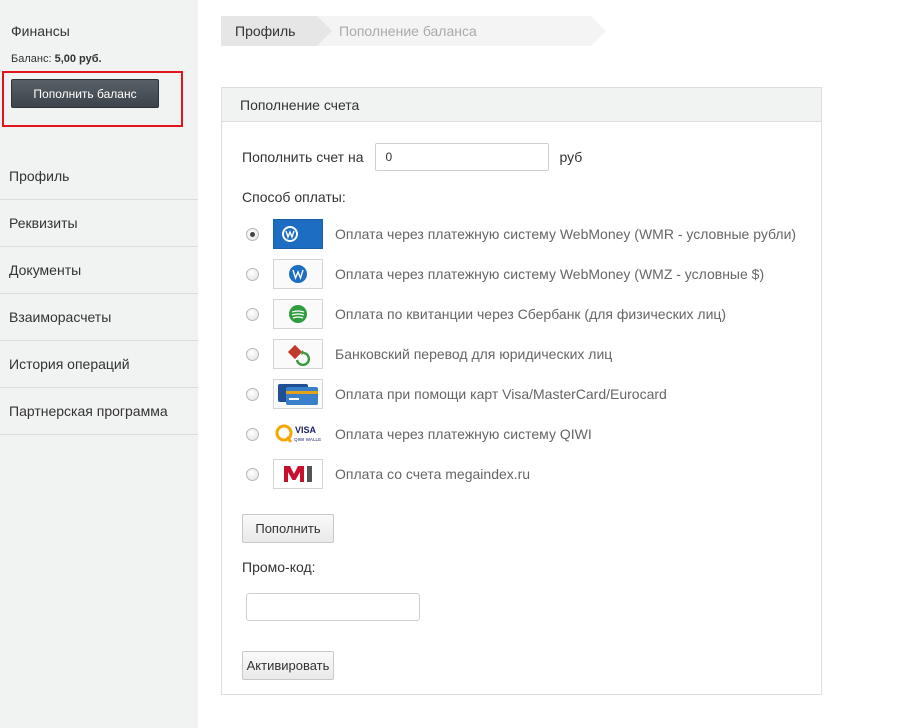  What do you see at coordinates (99, 317) in the screenshot?
I see `sidebar-item-settlements: Взаиморасчеты` at bounding box center [99, 317].